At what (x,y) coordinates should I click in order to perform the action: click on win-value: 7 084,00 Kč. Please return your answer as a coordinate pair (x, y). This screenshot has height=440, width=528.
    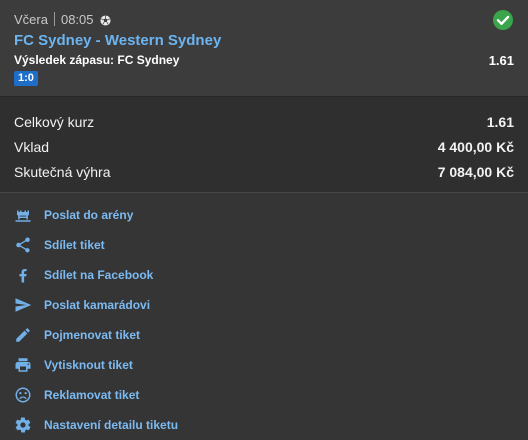
    Looking at the image, I should click on (475, 172).